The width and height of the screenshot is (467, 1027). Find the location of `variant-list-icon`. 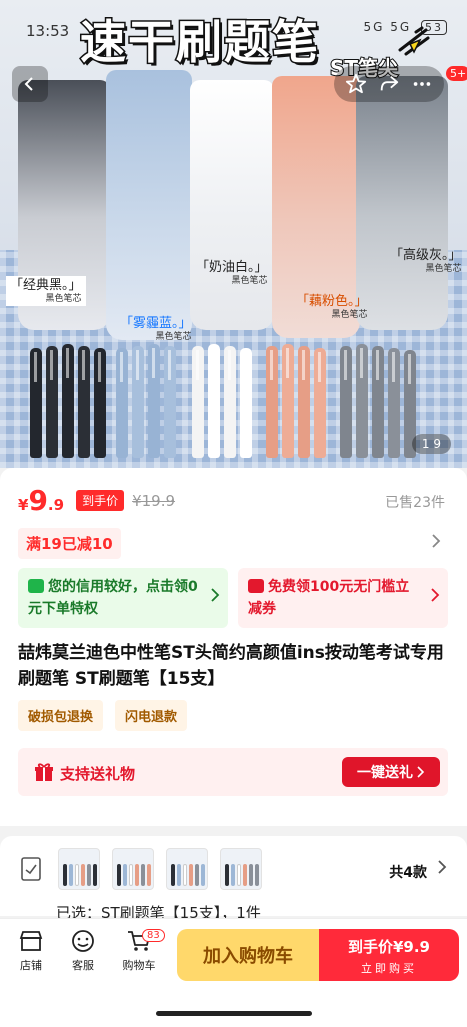

variant-list-icon is located at coordinates (31, 869).